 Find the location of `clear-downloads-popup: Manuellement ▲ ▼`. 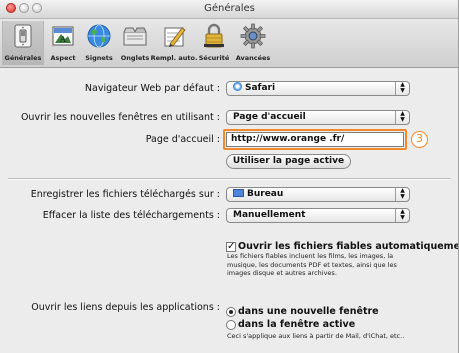

clear-downloads-popup: Manuellement ▲ ▼ is located at coordinates (318, 215).